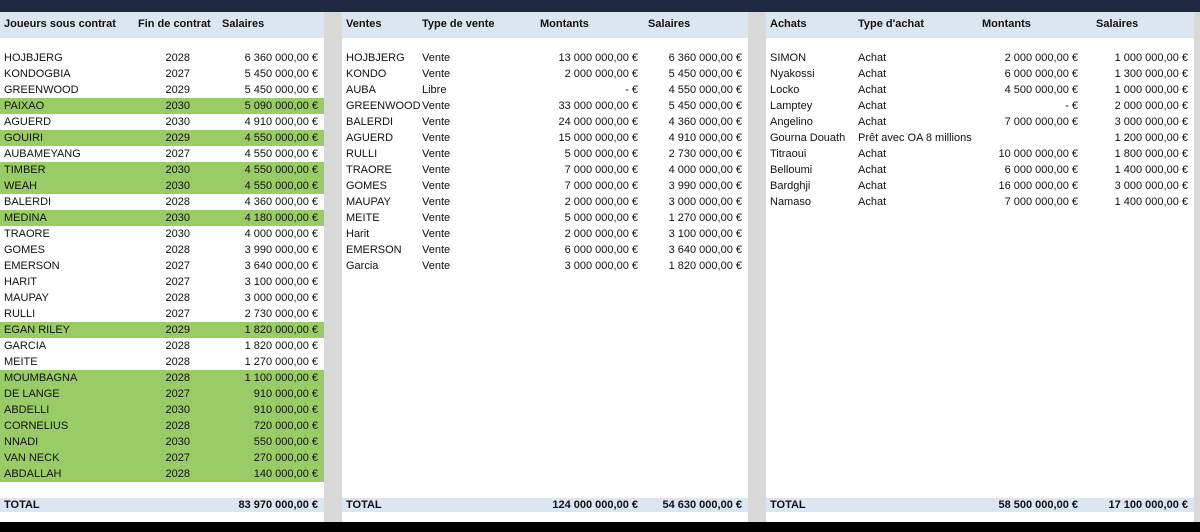  Describe the element at coordinates (25, 218) in the screenshot. I see `player-name: MEDINA` at that location.